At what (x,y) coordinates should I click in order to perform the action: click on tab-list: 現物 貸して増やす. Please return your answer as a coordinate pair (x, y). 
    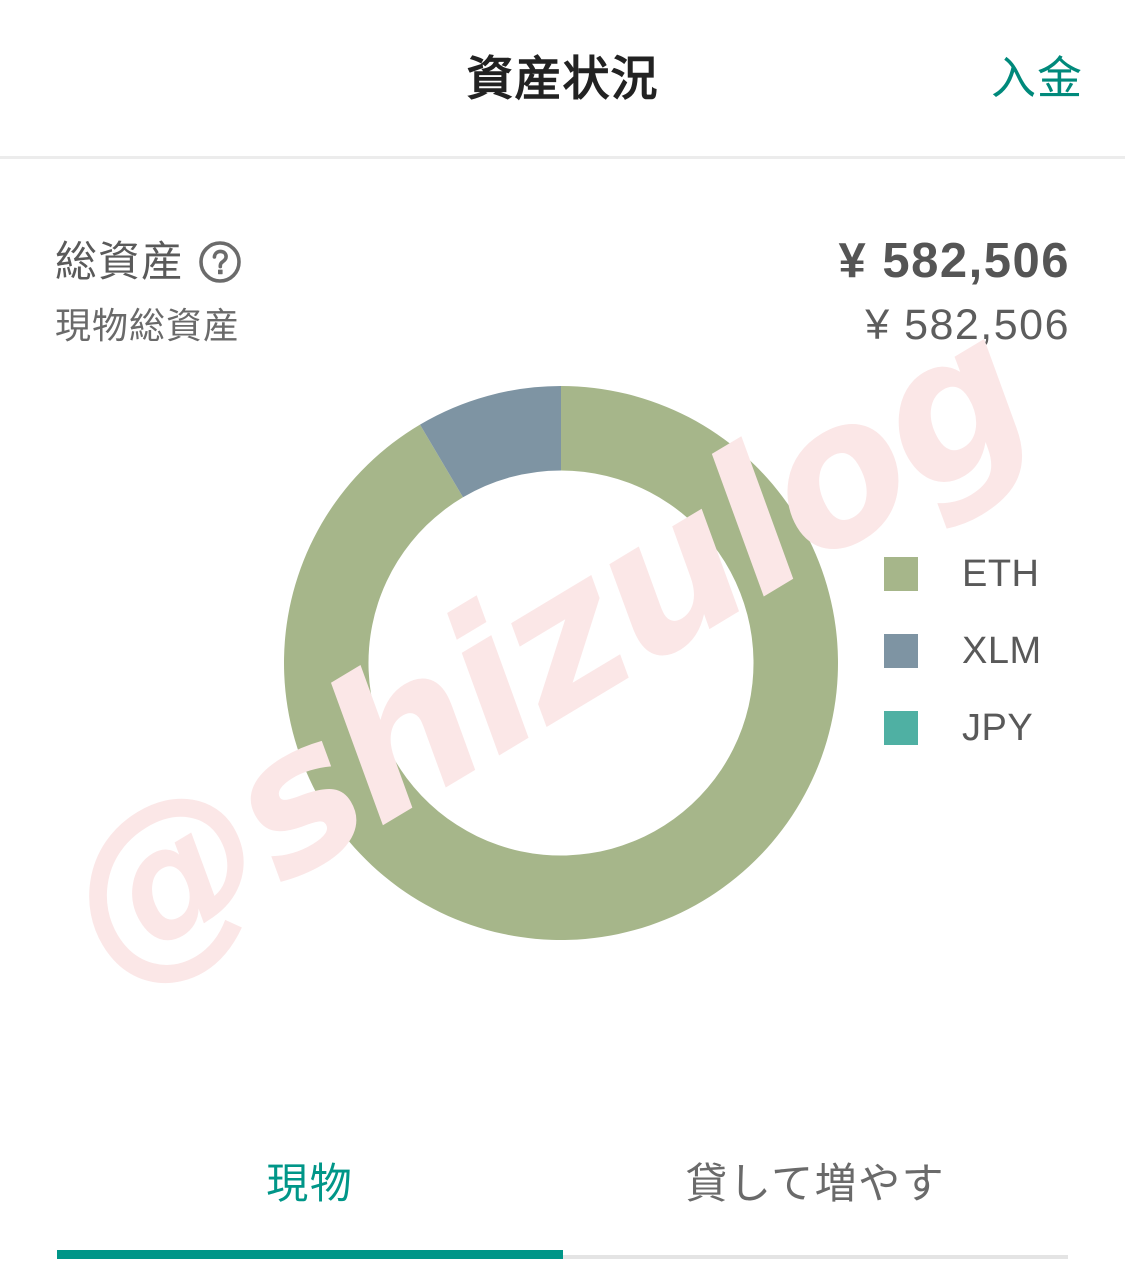
    Looking at the image, I should click on (562, 1198).